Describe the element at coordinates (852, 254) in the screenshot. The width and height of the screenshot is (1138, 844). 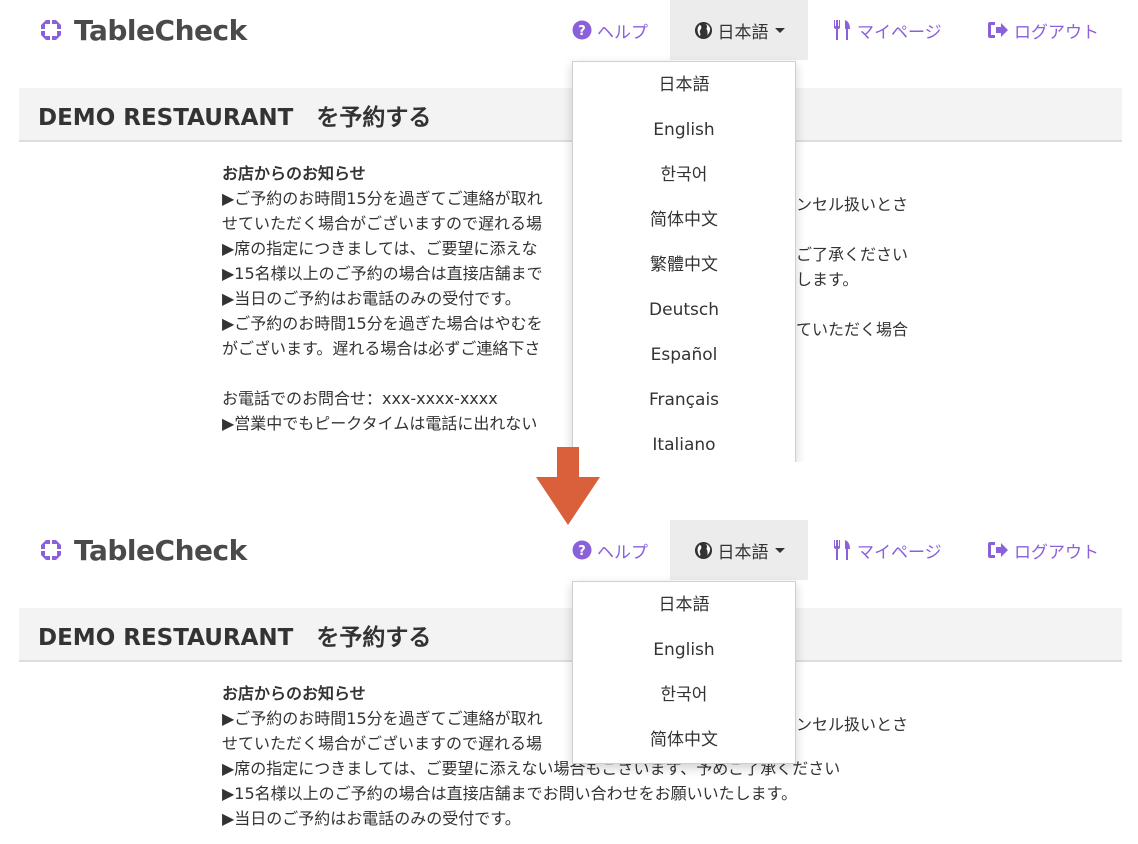
I see `notice-fragment: ご了承ください` at that location.